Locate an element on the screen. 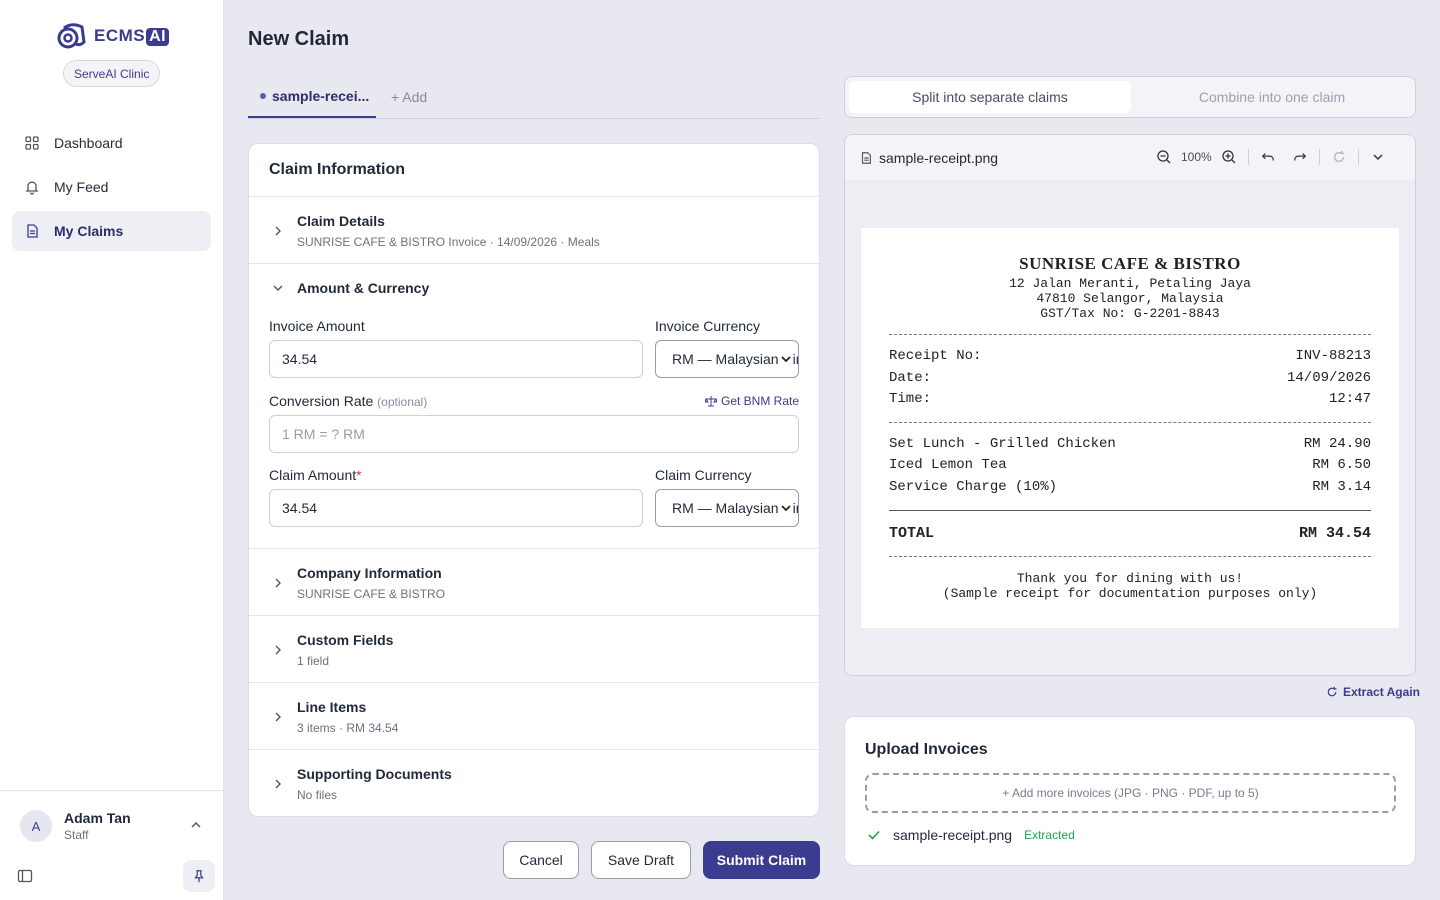  zoom-out-icon is located at coordinates (1164, 157).